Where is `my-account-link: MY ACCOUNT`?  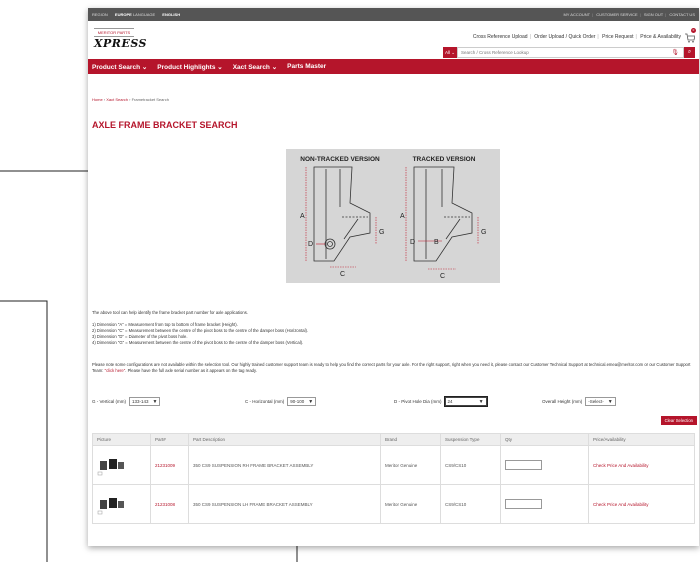
my-account-link: MY ACCOUNT is located at coordinates (576, 14).